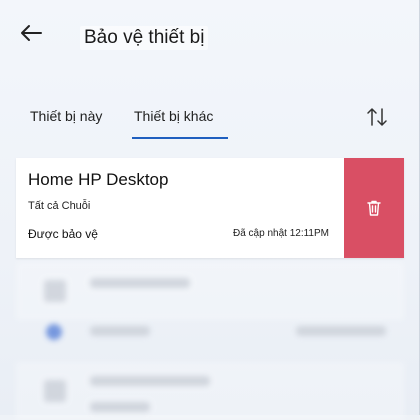 This screenshot has width=420, height=420. Describe the element at coordinates (59, 206) in the screenshot. I see `device-group: Tất cả Chuỗi` at that location.